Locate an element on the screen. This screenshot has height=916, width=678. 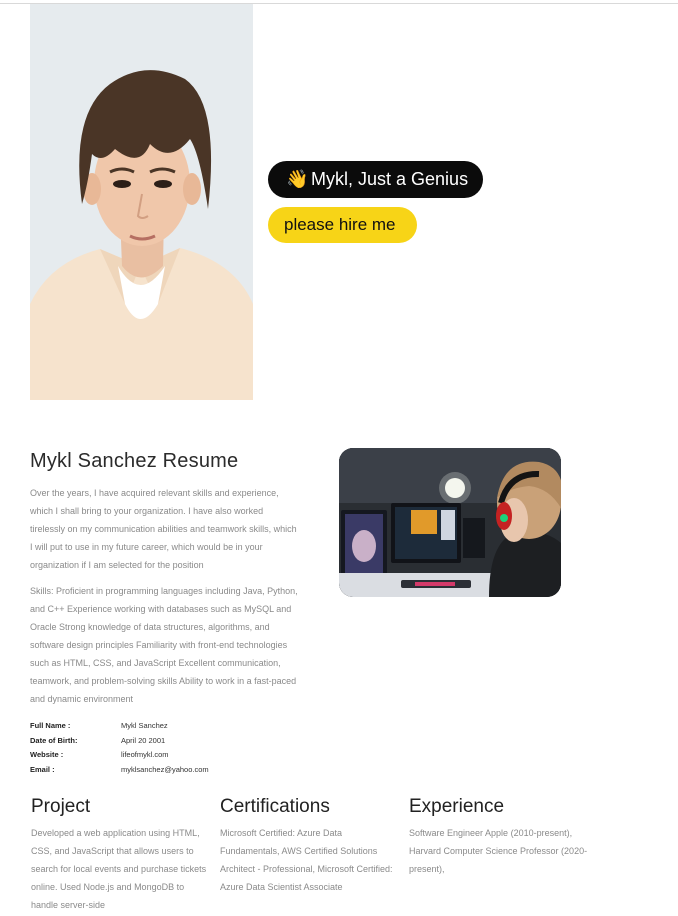
project-heading: Project is located at coordinates (61, 806).